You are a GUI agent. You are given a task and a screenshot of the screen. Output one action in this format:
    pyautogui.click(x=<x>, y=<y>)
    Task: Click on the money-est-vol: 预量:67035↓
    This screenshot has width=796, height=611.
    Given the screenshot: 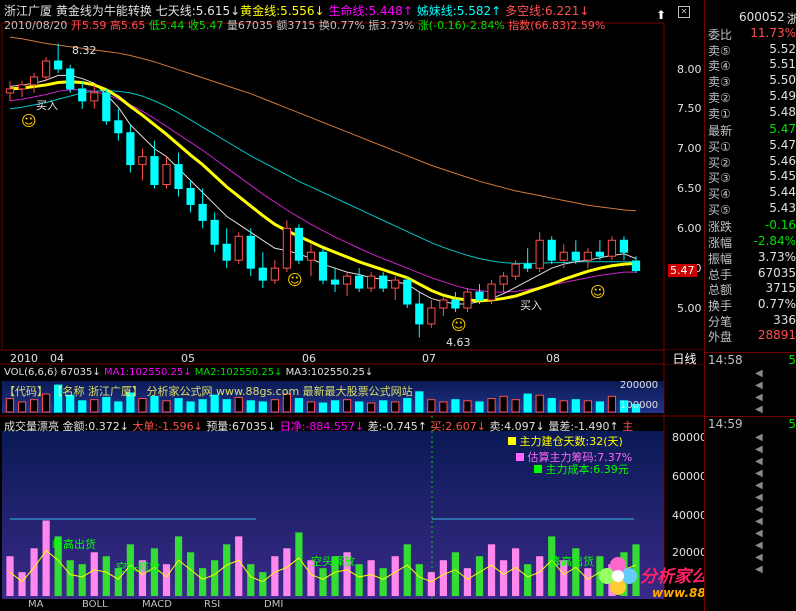 What is the action you would take?
    pyautogui.click(x=241, y=426)
    